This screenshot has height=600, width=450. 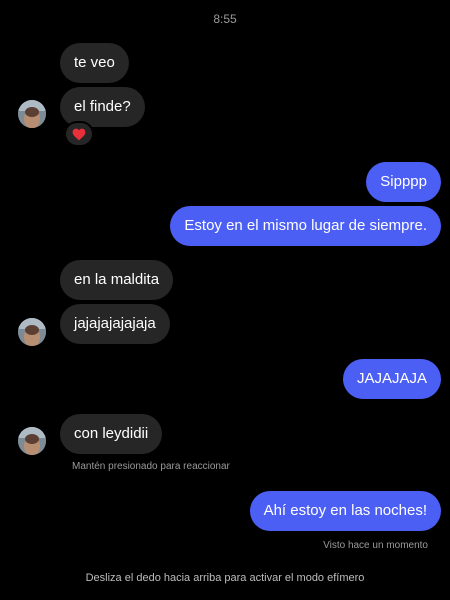 What do you see at coordinates (115, 324) in the screenshot?
I see `incoming-message: jajajajajajaja` at bounding box center [115, 324].